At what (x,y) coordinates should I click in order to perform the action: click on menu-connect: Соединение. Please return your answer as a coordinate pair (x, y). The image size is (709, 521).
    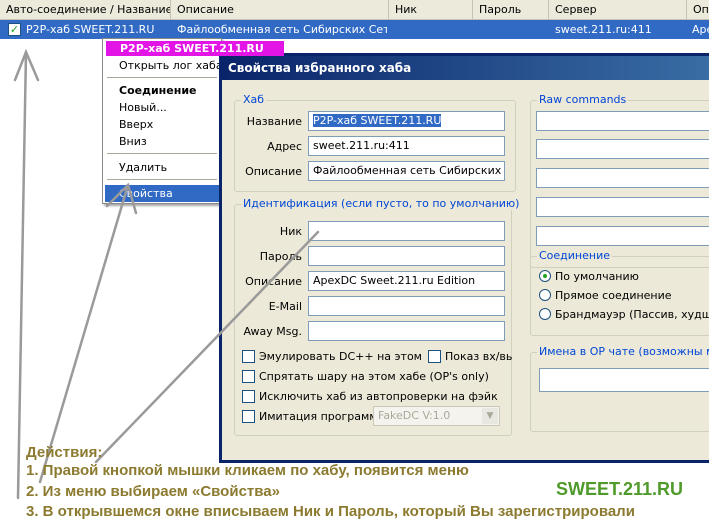
    Looking at the image, I should click on (162, 90).